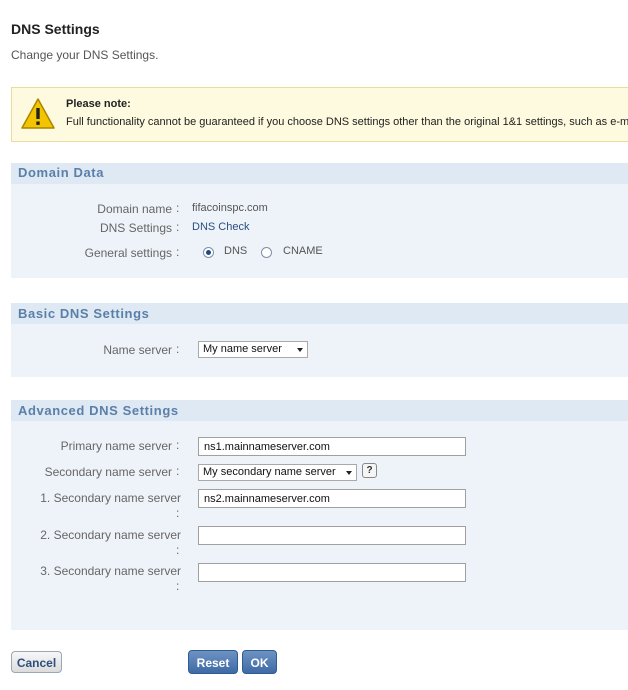 This screenshot has width=628, height=690. I want to click on radio-cname, so click(266, 252).